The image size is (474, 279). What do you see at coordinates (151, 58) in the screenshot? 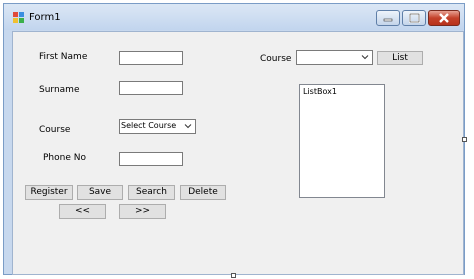
I see `first-name-field` at bounding box center [151, 58].